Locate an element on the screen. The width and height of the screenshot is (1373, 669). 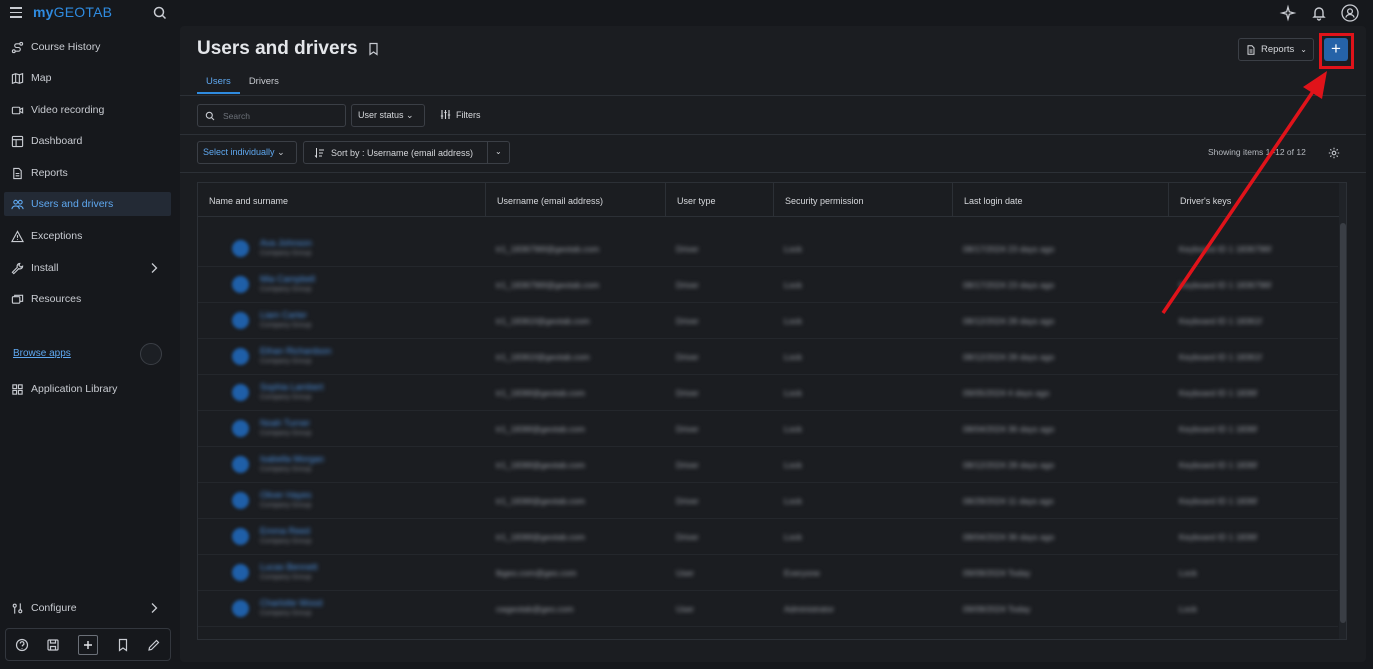
cell-email: tr1_1836796f@geotab.com is located at coordinates (548, 249).